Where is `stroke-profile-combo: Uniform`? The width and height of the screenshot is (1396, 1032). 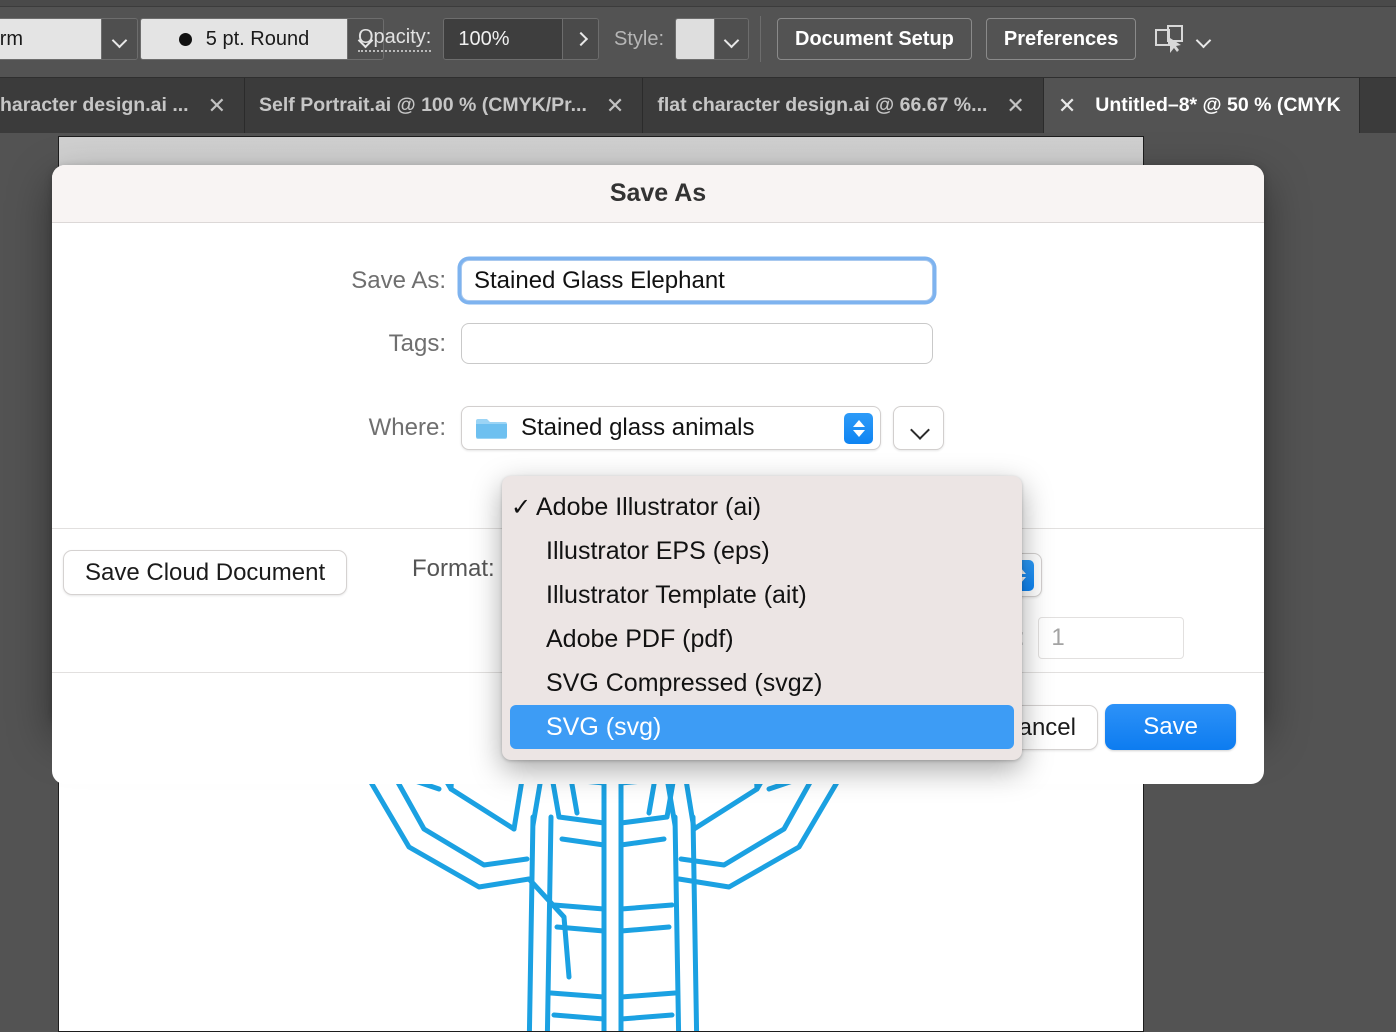
stroke-profile-combo: Uniform is located at coordinates (69, 39).